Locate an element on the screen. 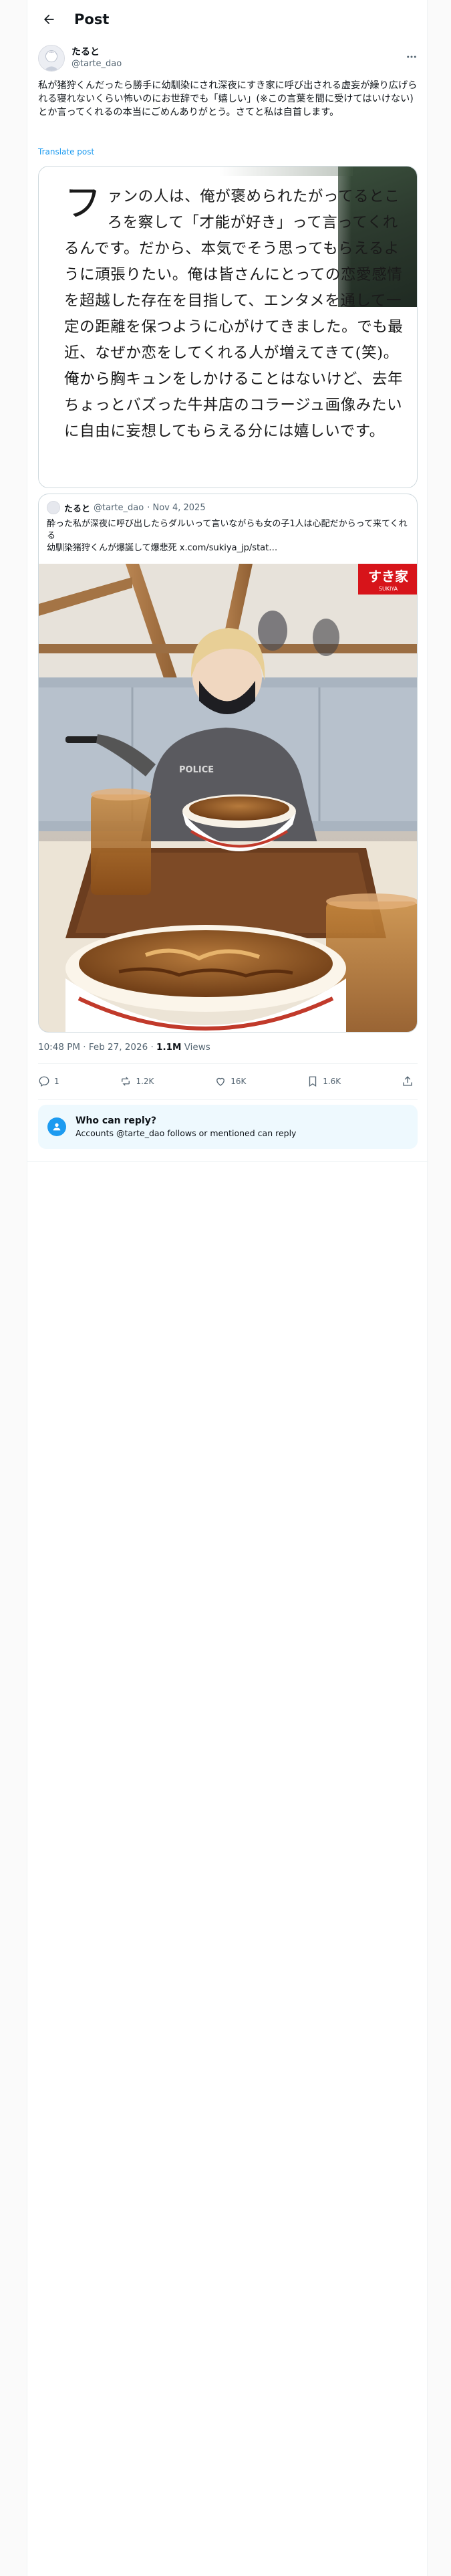  post-author: たると @tarte_dao is located at coordinates (228, 59).